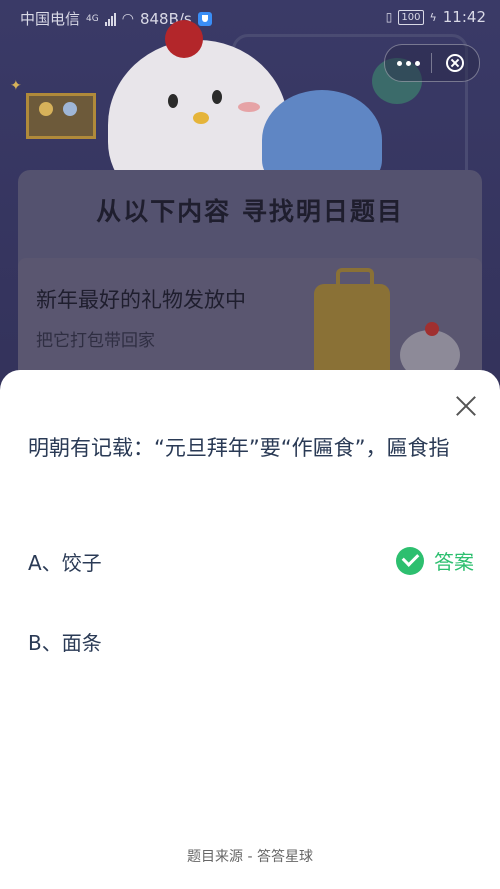 The image size is (500, 889). Describe the element at coordinates (250, 211) in the screenshot. I see `banner-title: 从以下内容 寻找明日题目` at that location.